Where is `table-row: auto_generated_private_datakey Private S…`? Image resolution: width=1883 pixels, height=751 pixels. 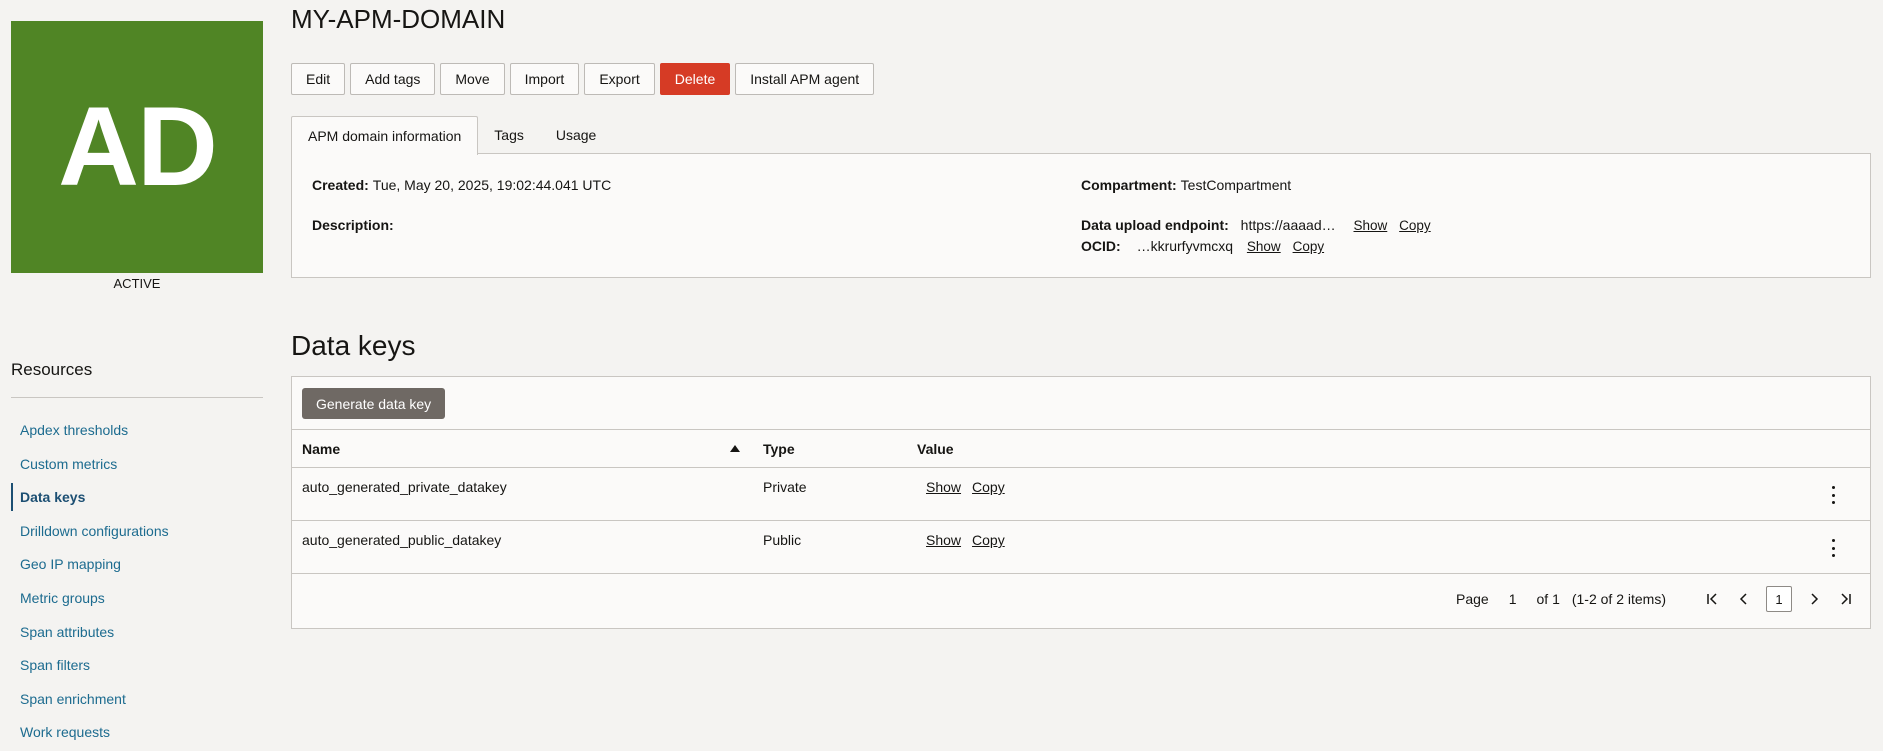 table-row: auto_generated_private_datakey Private S… is located at coordinates (1081, 494).